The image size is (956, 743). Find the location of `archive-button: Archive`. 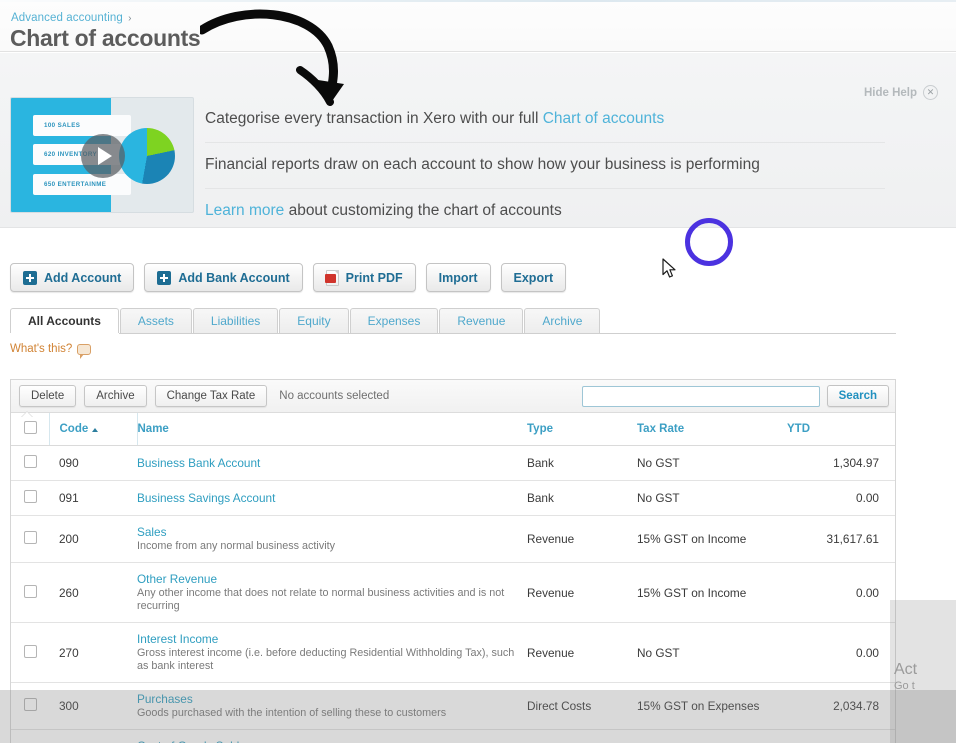

archive-button: Archive is located at coordinates (115, 396).